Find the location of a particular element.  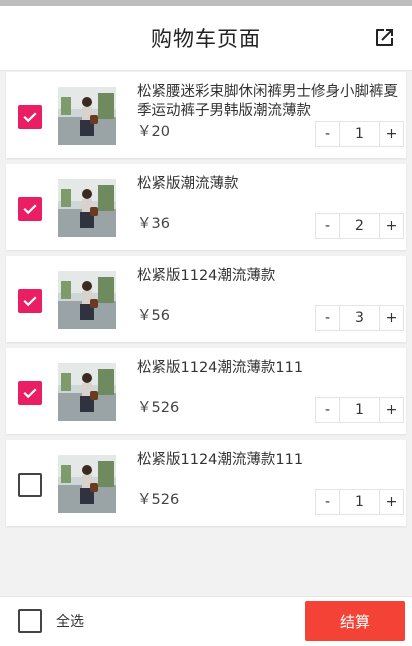

product-title: 松紧版1124潮流薄款 is located at coordinates (206, 276).